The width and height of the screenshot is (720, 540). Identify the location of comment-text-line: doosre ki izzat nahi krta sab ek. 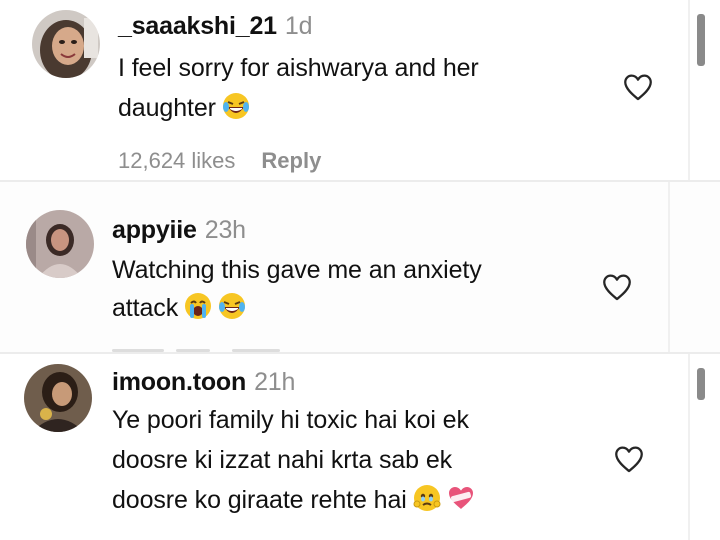
(282, 460).